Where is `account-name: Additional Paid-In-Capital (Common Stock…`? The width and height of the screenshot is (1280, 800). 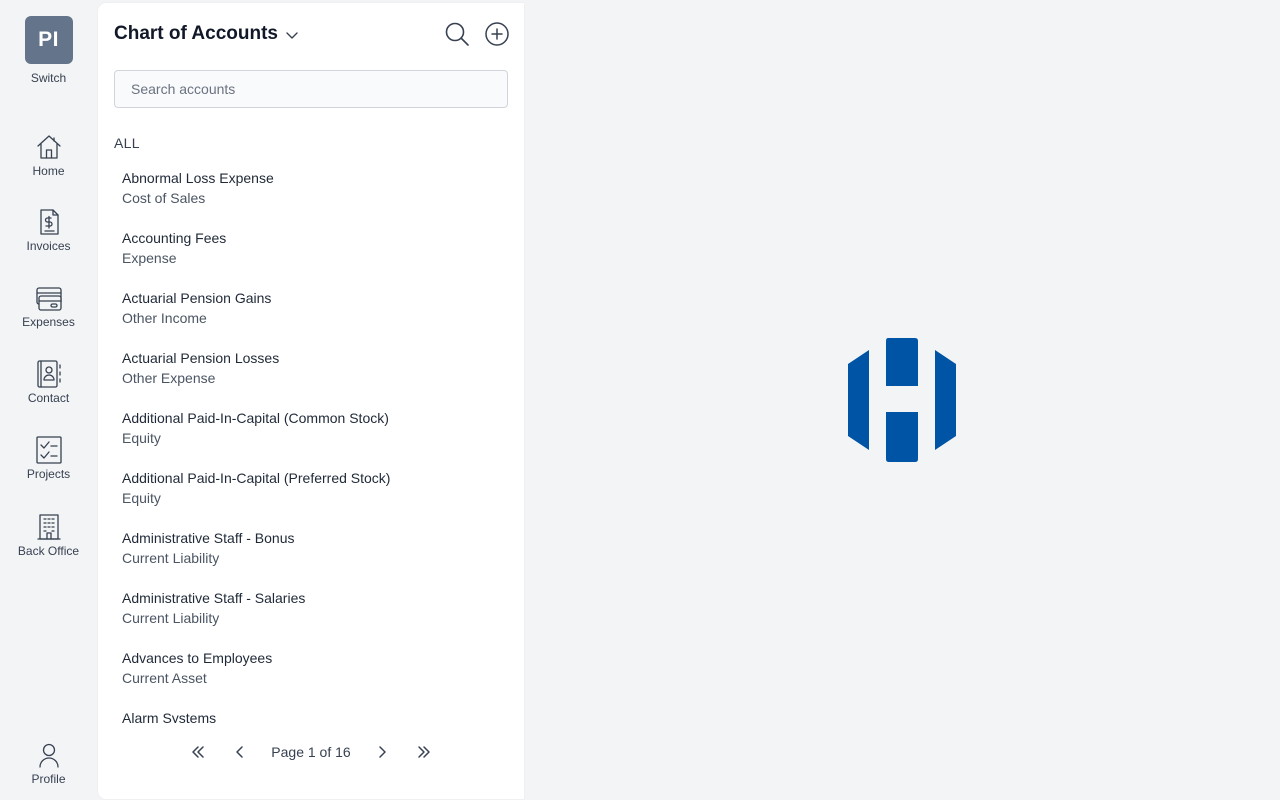 account-name: Additional Paid-In-Capital (Common Stock… is located at coordinates (255, 418).